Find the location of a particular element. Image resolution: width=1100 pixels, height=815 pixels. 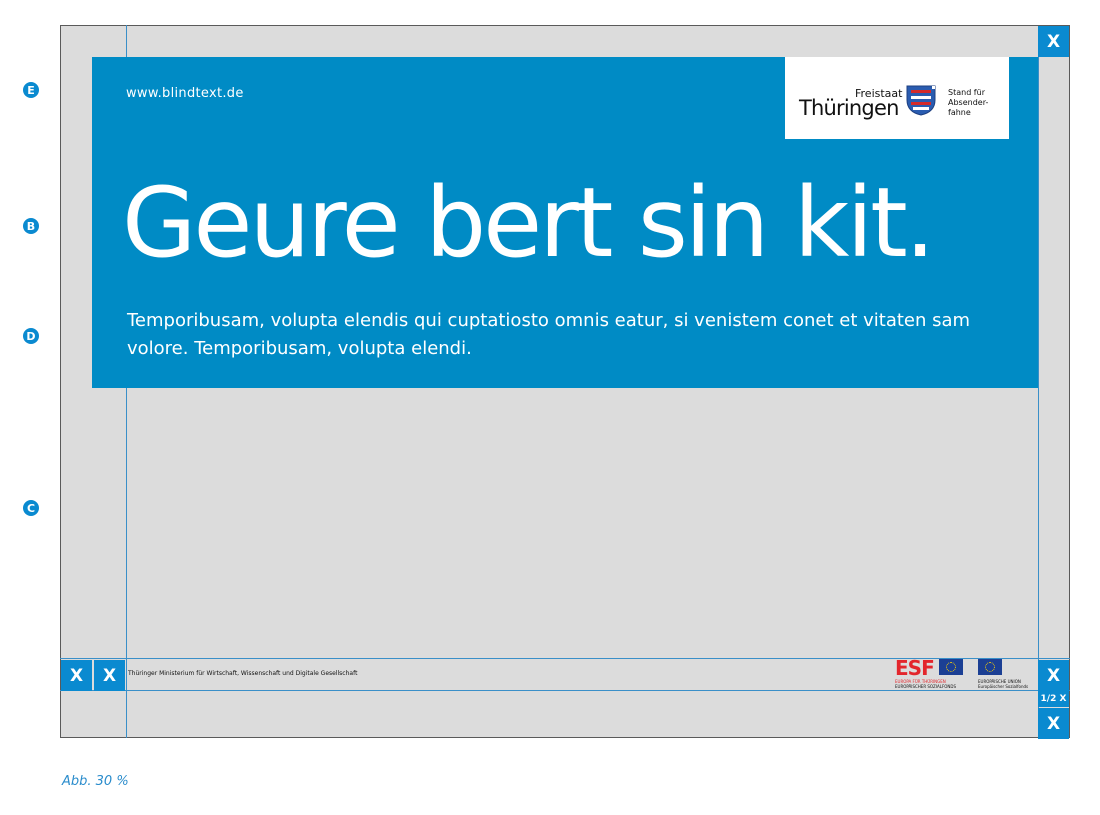

marker-b: B is located at coordinates (31, 226).